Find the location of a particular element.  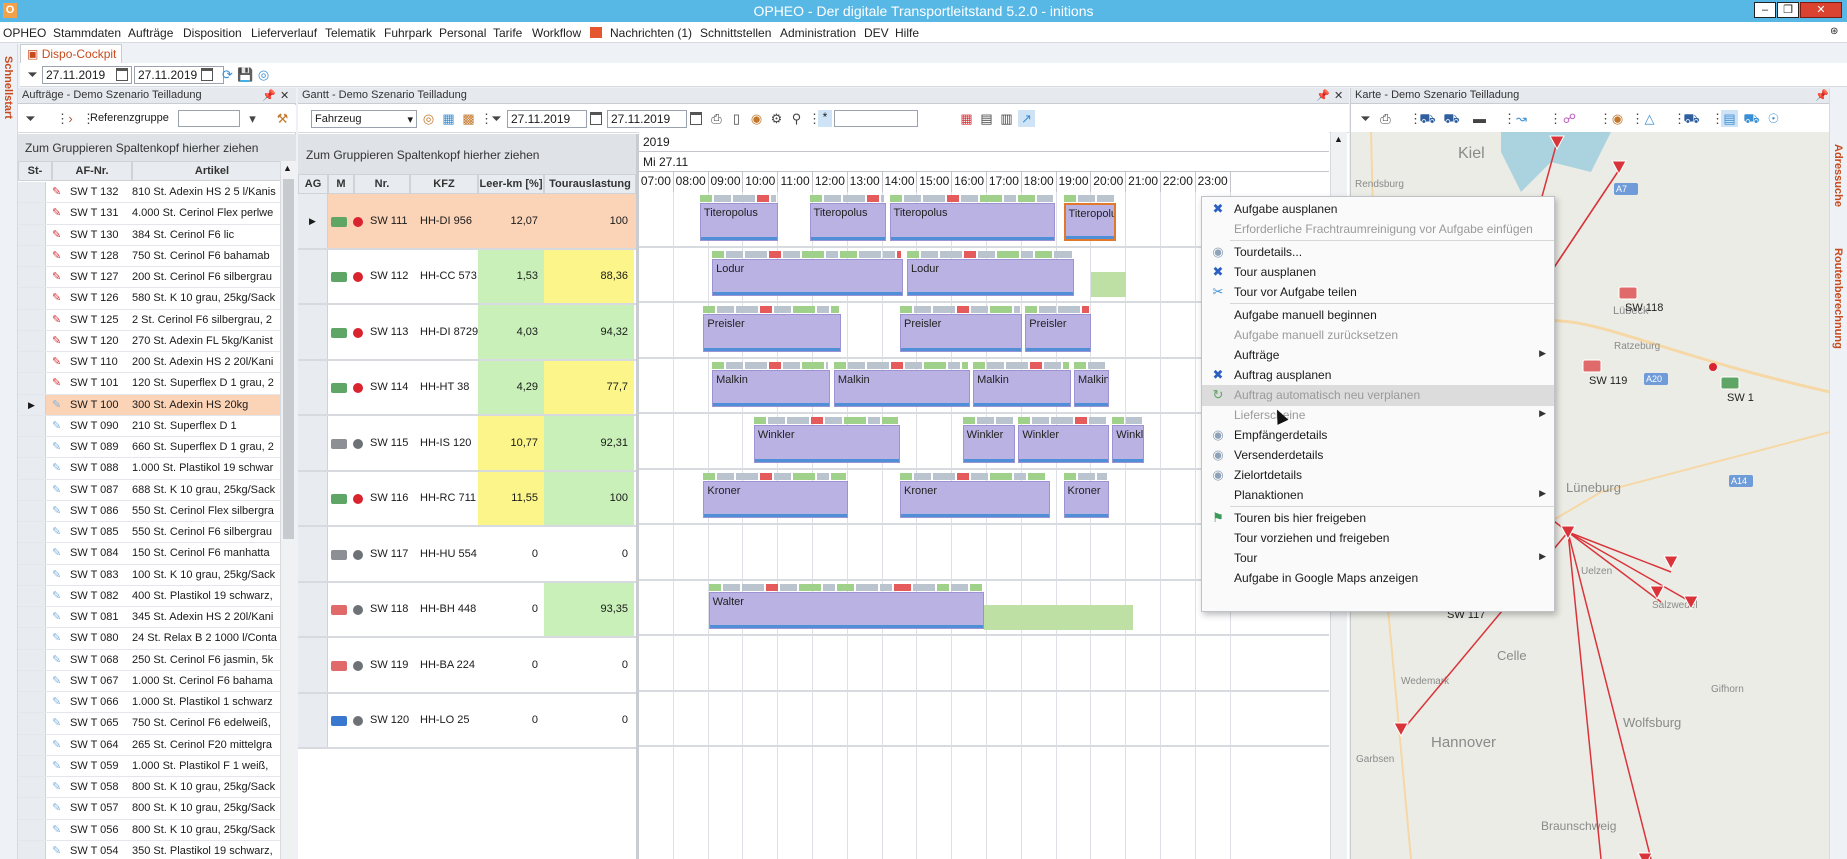

pin-icon: 📌 is located at coordinates (269, 95).